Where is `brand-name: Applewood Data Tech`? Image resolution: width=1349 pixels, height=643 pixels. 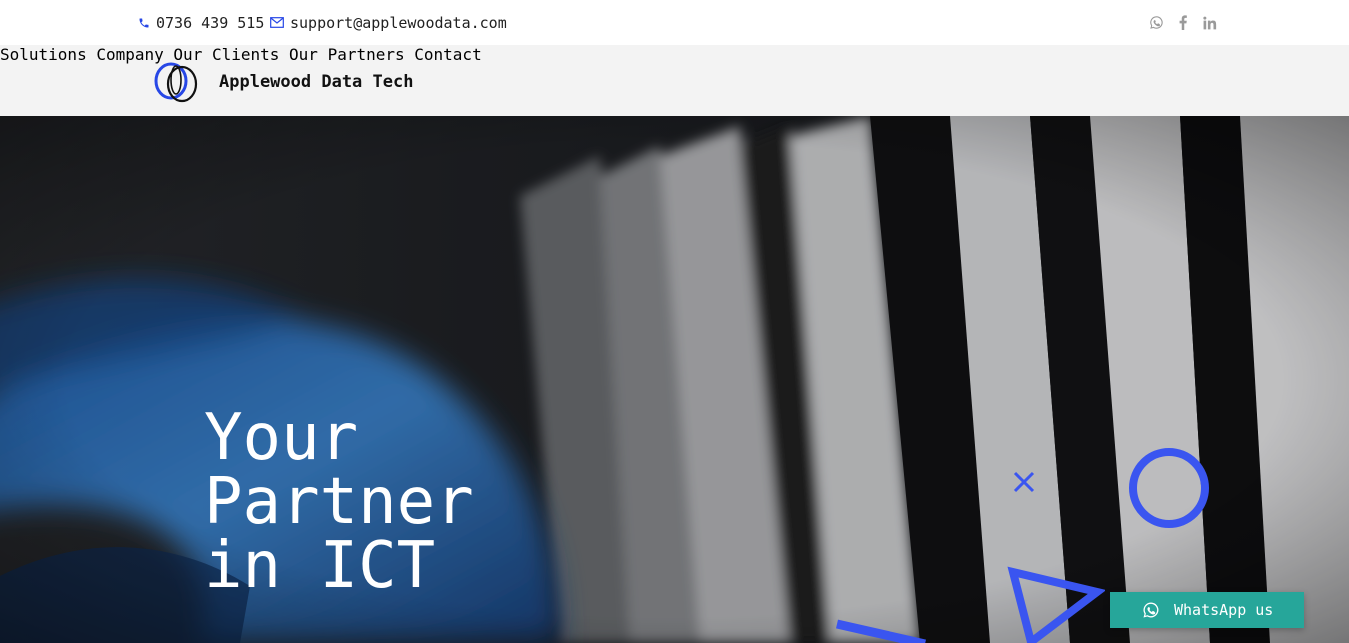 brand-name: Applewood Data Tech is located at coordinates (316, 82).